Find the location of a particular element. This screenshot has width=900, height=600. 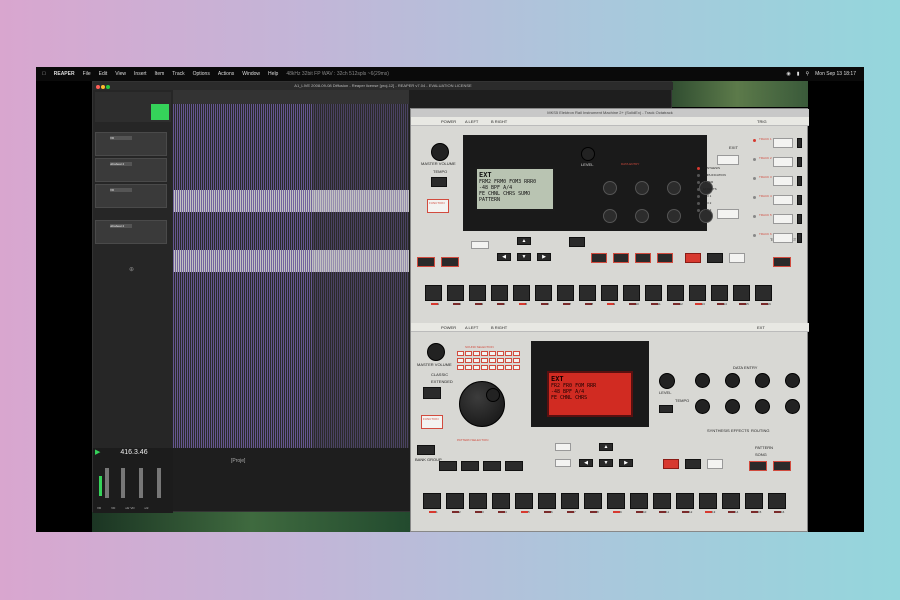

paste-button is located at coordinates (737, 258).